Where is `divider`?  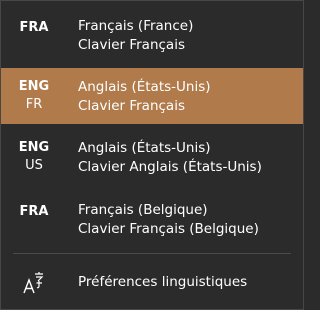
divider is located at coordinates (152, 253).